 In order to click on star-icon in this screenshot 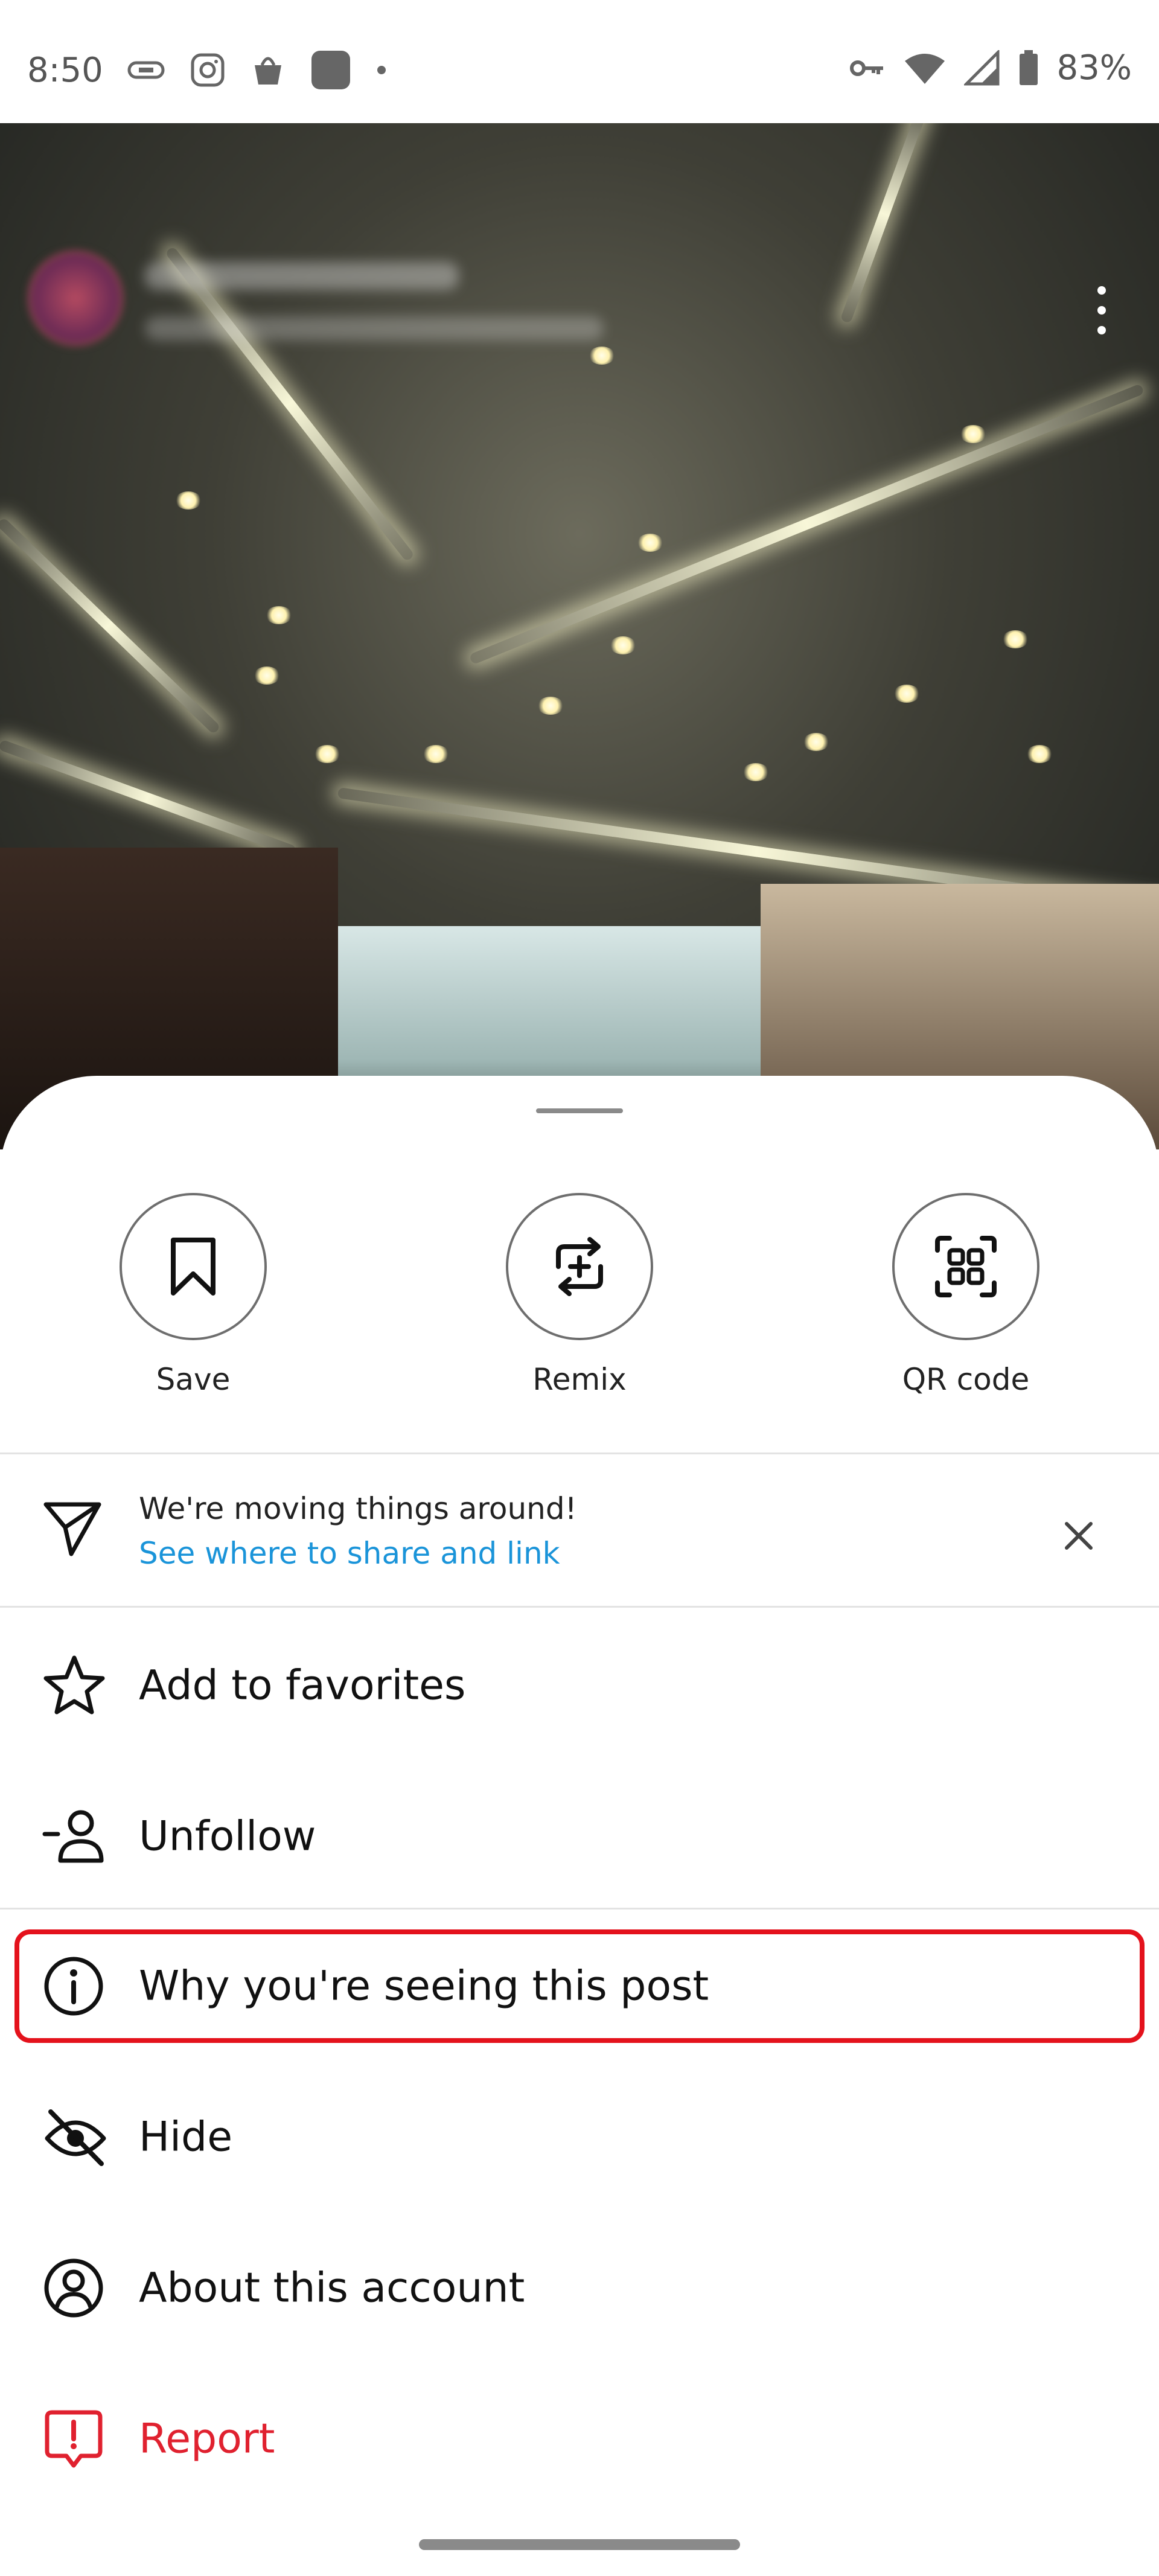, I will do `click(74, 1685)`.